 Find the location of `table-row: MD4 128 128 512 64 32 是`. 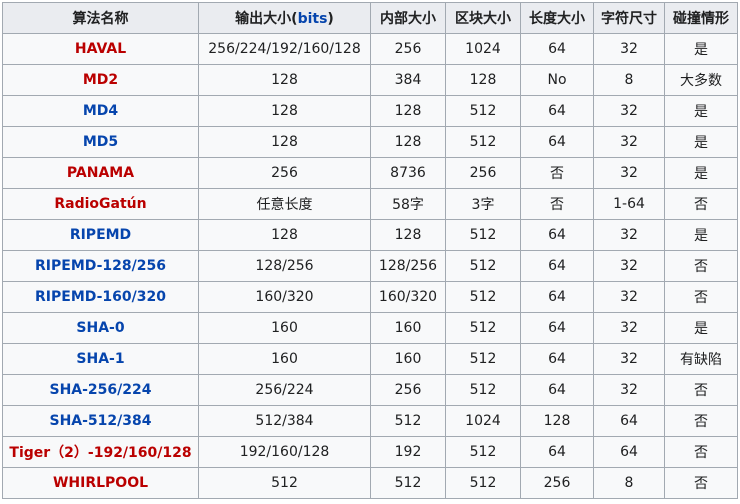

table-row: MD4 128 128 512 64 32 是 is located at coordinates (370, 111).